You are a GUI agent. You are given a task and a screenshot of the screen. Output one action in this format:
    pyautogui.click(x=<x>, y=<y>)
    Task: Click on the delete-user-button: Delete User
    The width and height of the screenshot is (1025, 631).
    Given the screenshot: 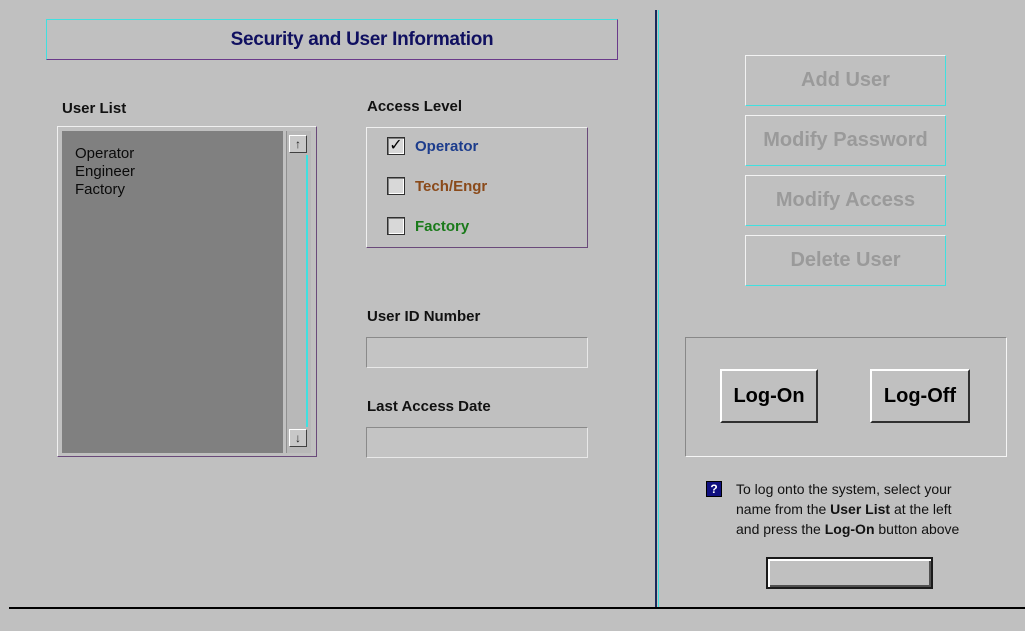 What is the action you would take?
    pyautogui.click(x=845, y=260)
    